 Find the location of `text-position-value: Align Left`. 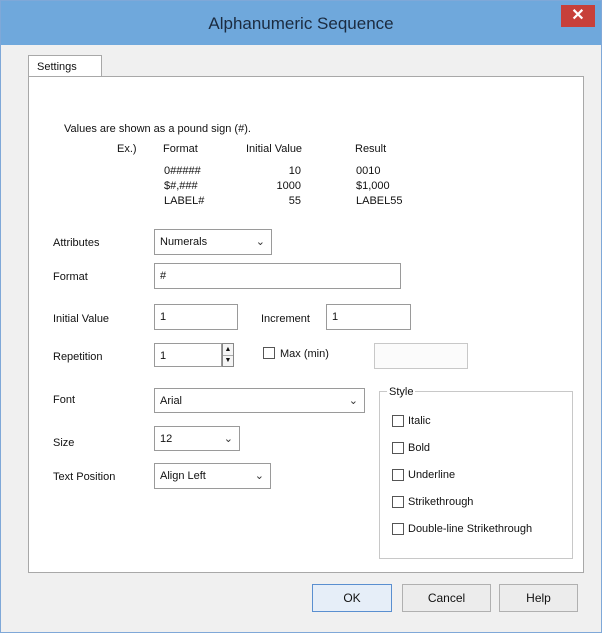

text-position-value: Align Left is located at coordinates (183, 476).